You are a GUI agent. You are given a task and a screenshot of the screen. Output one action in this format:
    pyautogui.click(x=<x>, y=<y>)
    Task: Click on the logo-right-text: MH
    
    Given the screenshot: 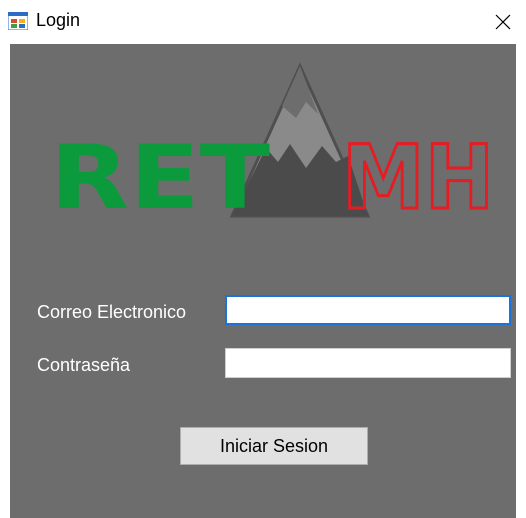 What is the action you would take?
    pyautogui.click(x=418, y=177)
    